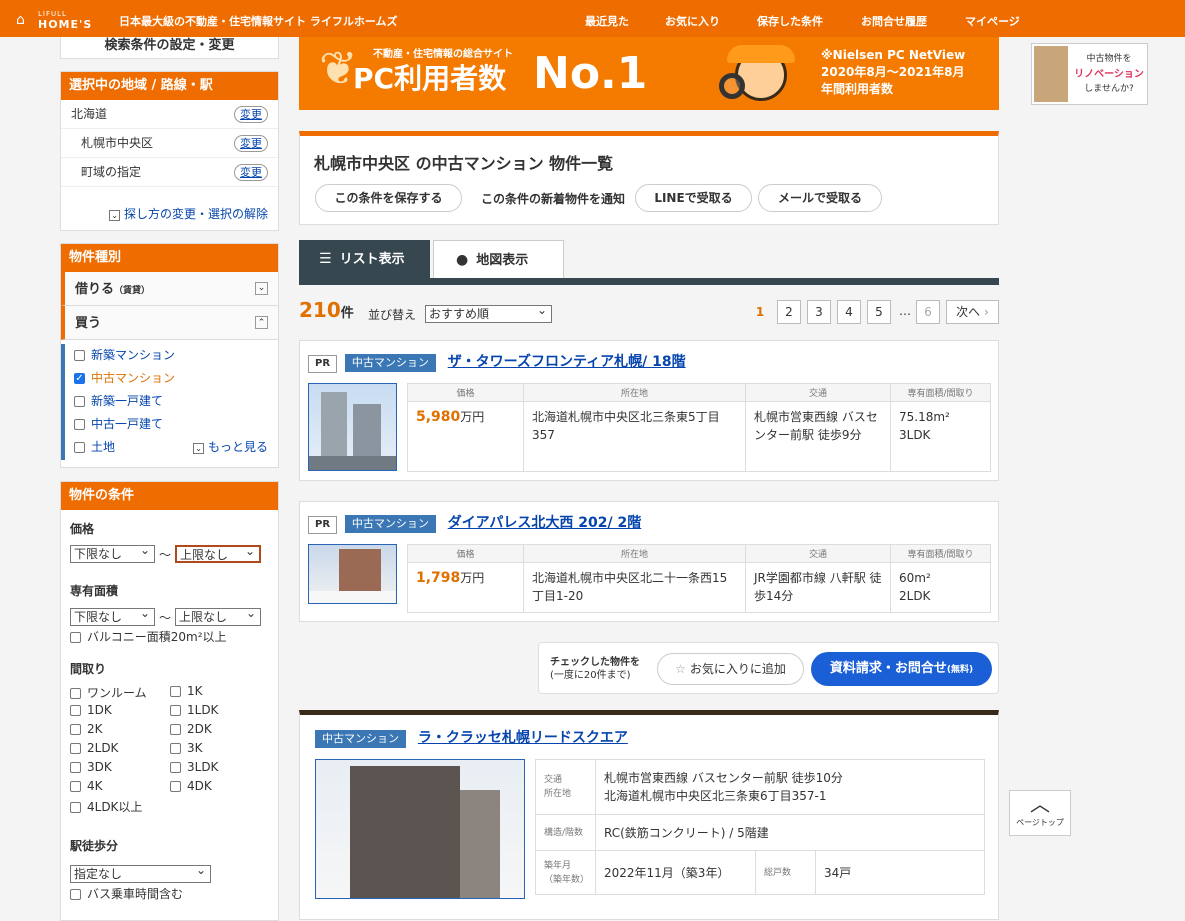 This screenshot has width=1185, height=921. What do you see at coordinates (498, 259) in the screenshot?
I see `tab-map-view: ● 地図表示` at bounding box center [498, 259].